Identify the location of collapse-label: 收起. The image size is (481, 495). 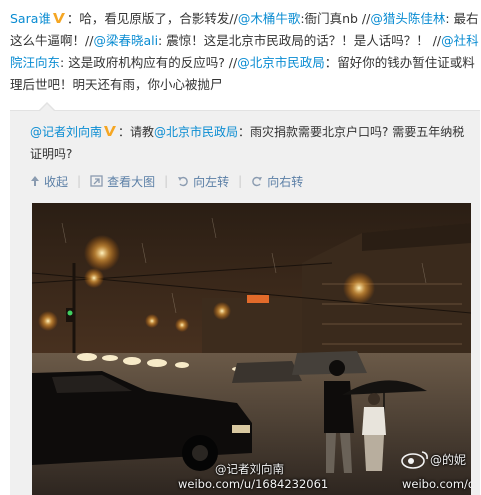
(56, 181).